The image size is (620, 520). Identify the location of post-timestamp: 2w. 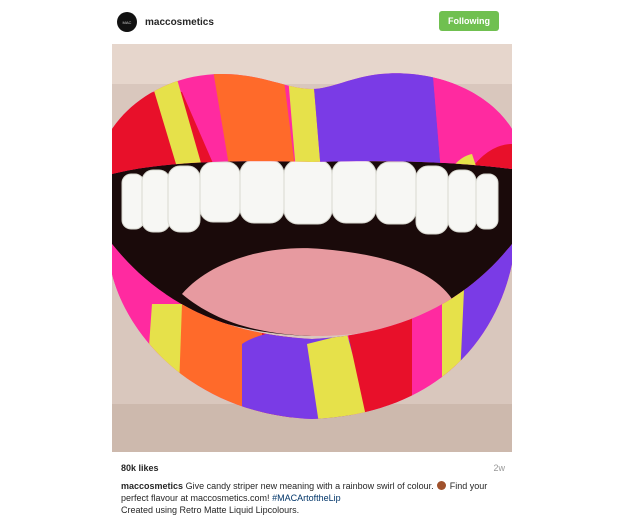
(499, 468).